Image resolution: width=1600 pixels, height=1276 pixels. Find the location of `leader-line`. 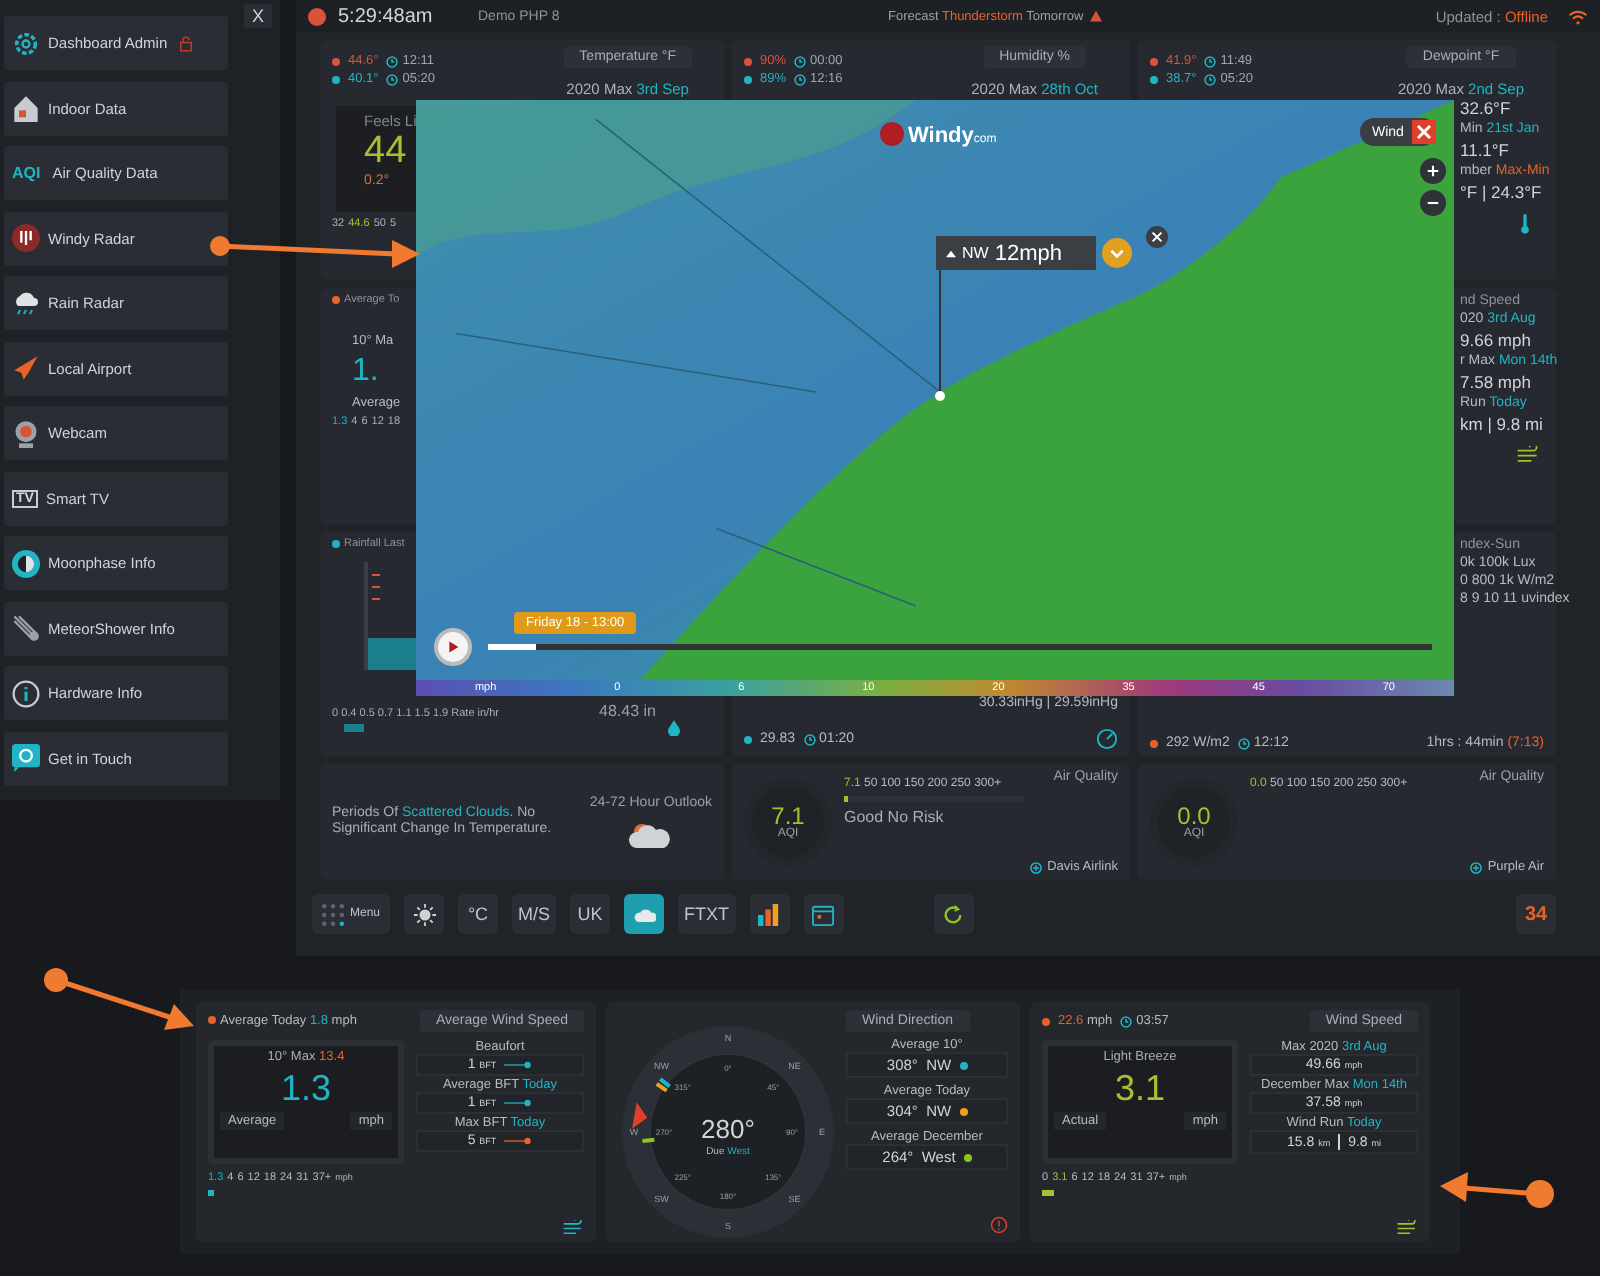

leader-line is located at coordinates (940, 336).